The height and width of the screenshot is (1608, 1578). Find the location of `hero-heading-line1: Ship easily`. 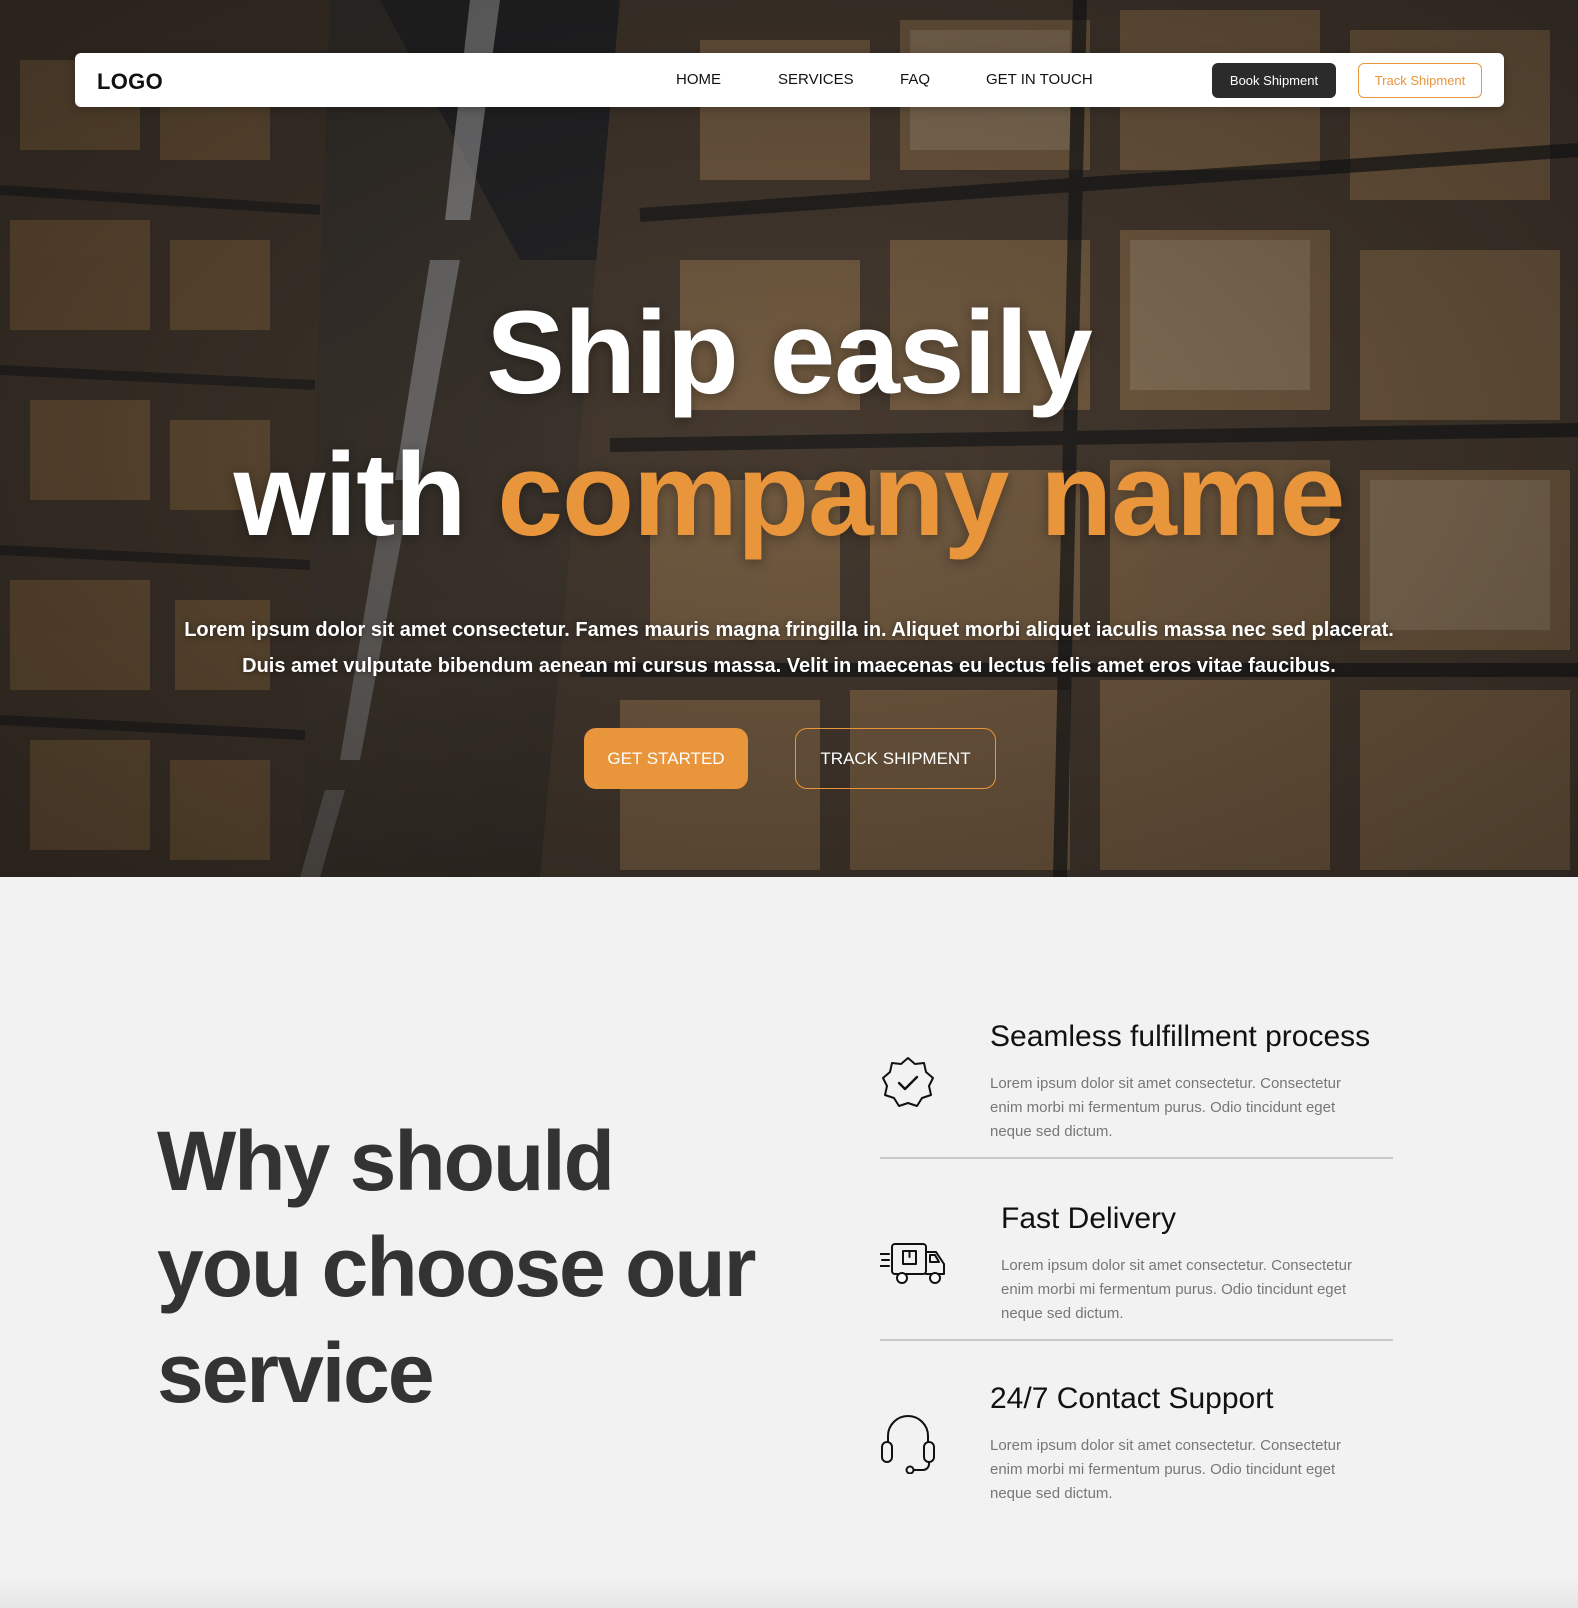

hero-heading-line1: Ship easily is located at coordinates (789, 353).